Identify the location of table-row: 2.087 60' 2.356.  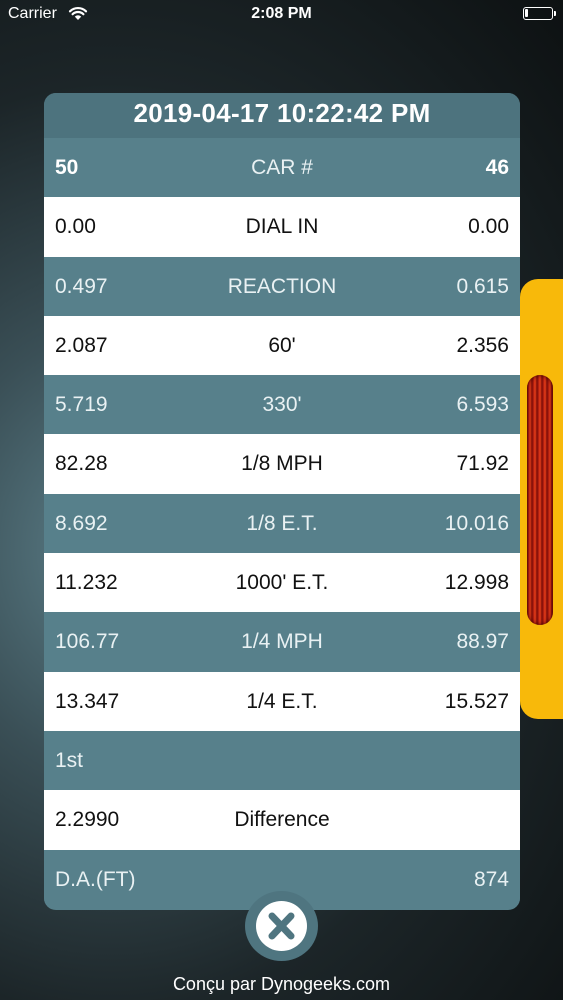
(282, 345).